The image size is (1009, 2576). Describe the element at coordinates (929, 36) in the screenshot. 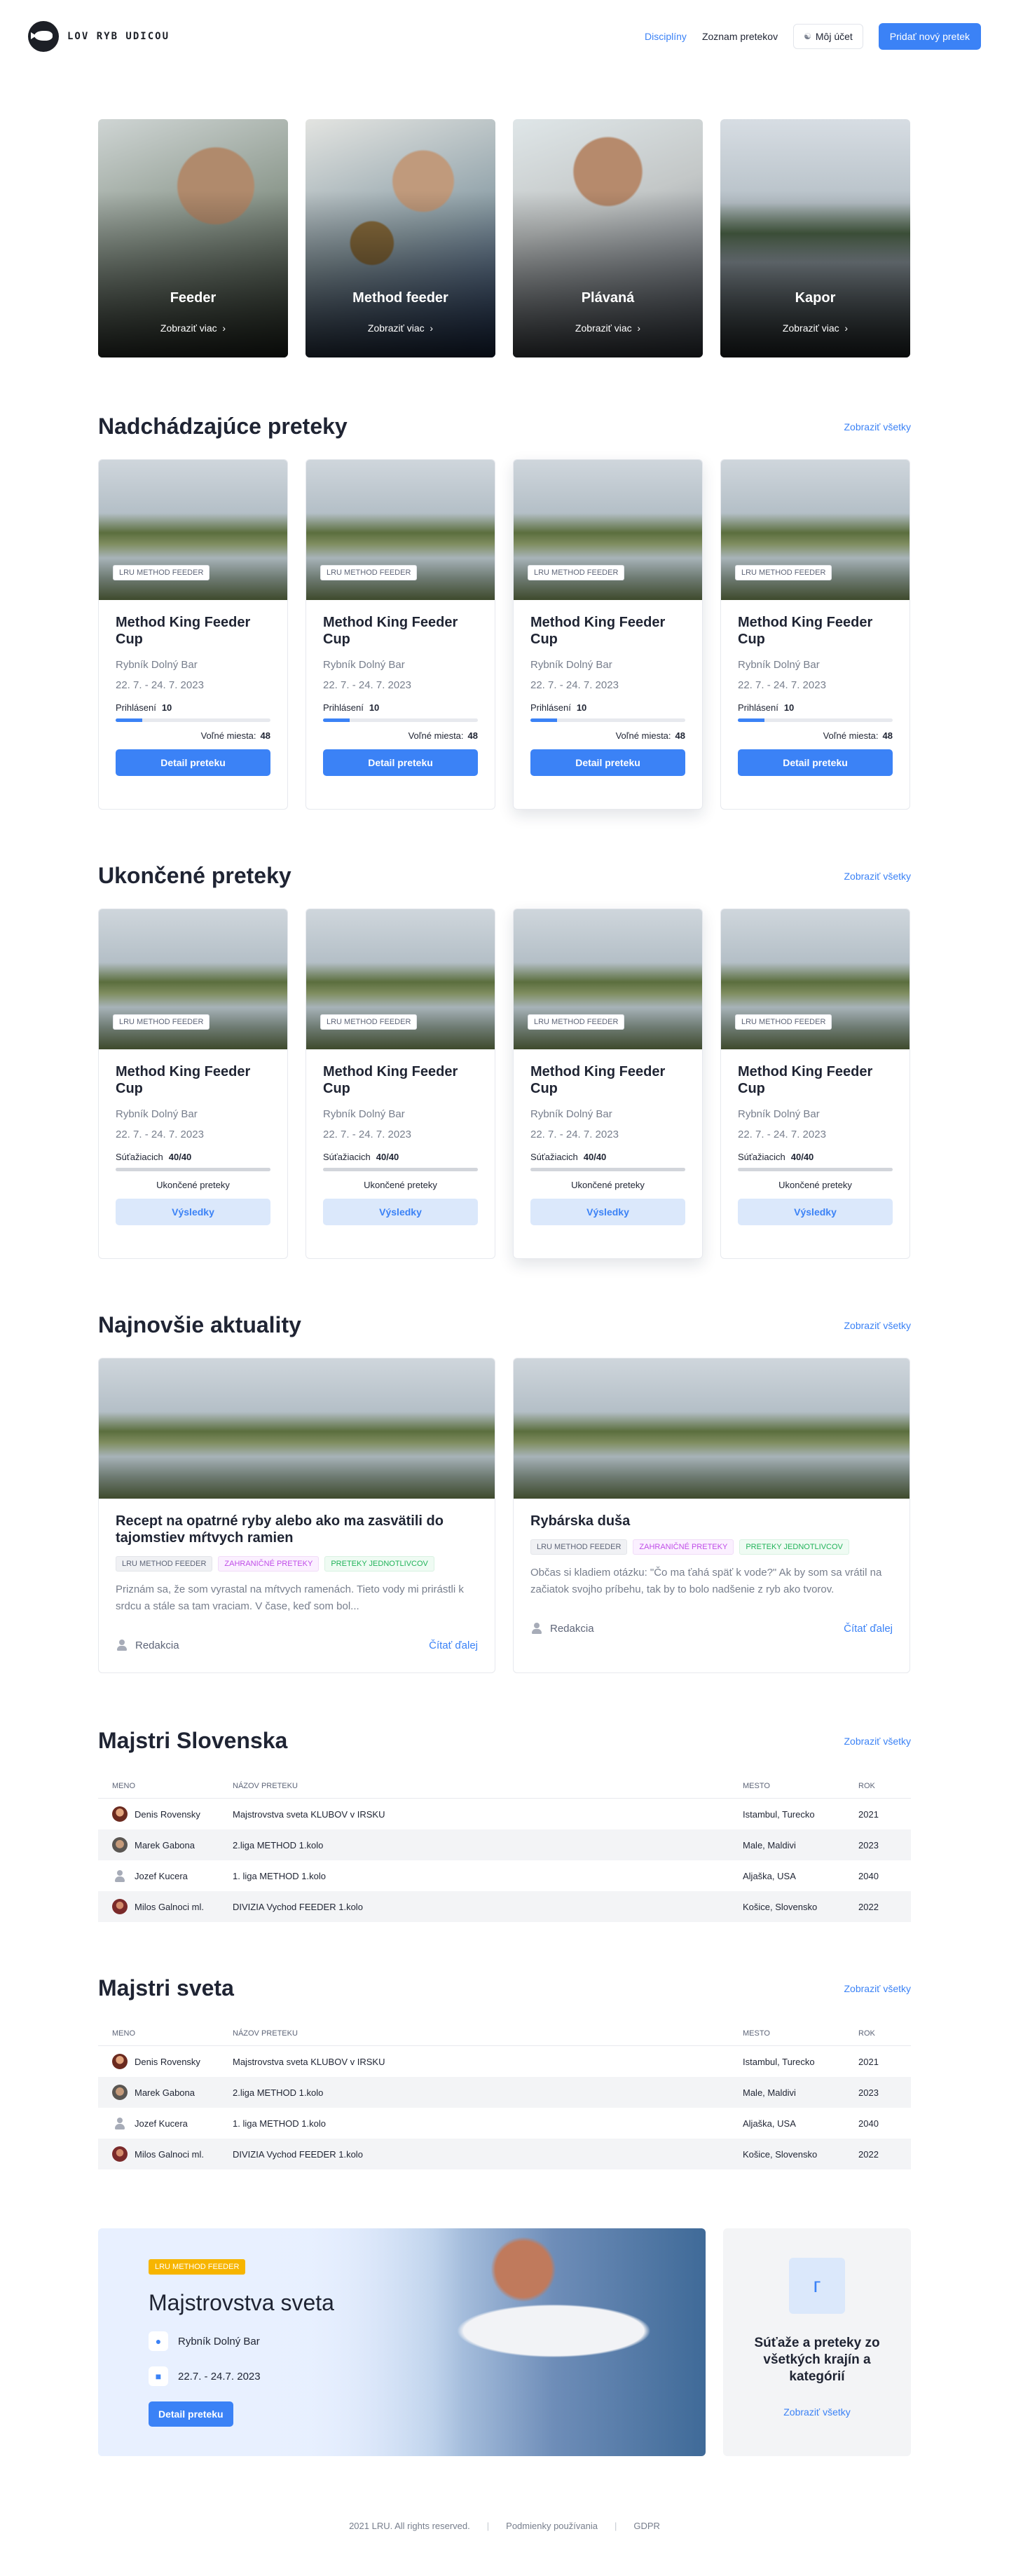

I see `add-race-button: Pridať nový pretek` at that location.